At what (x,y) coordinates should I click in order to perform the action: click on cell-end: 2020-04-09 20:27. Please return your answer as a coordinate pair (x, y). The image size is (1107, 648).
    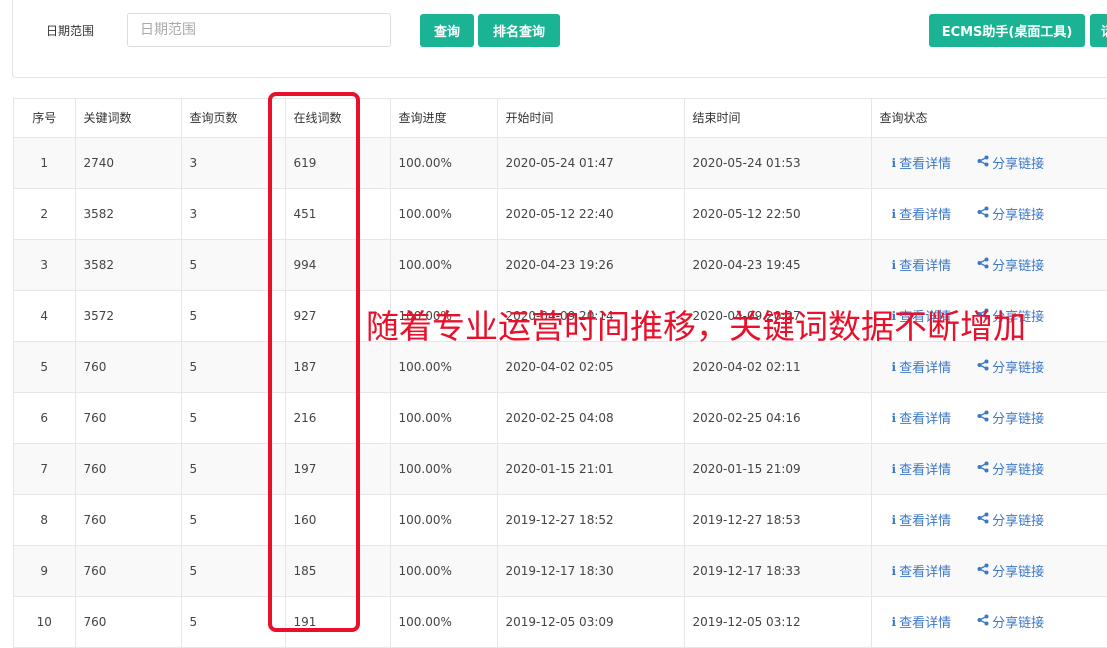
    Looking at the image, I should click on (778, 316).